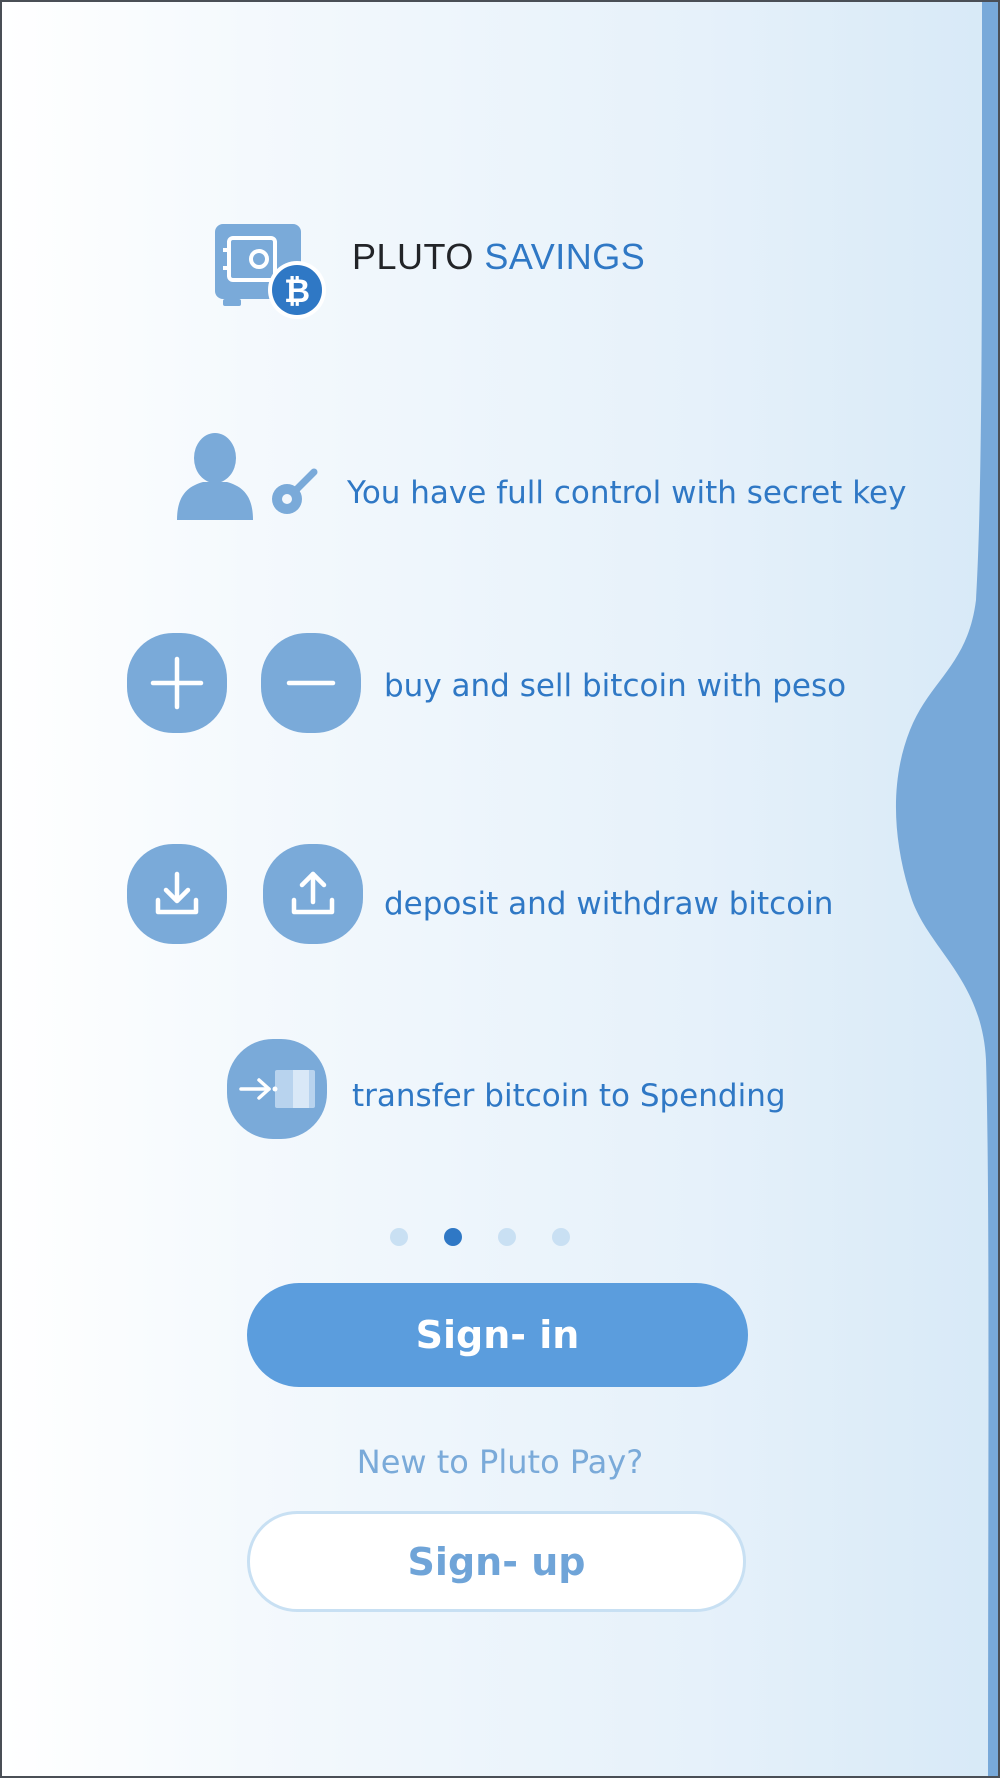 This screenshot has width=1000, height=1778. Describe the element at coordinates (947, 889) in the screenshot. I see `decorative-wave` at that location.